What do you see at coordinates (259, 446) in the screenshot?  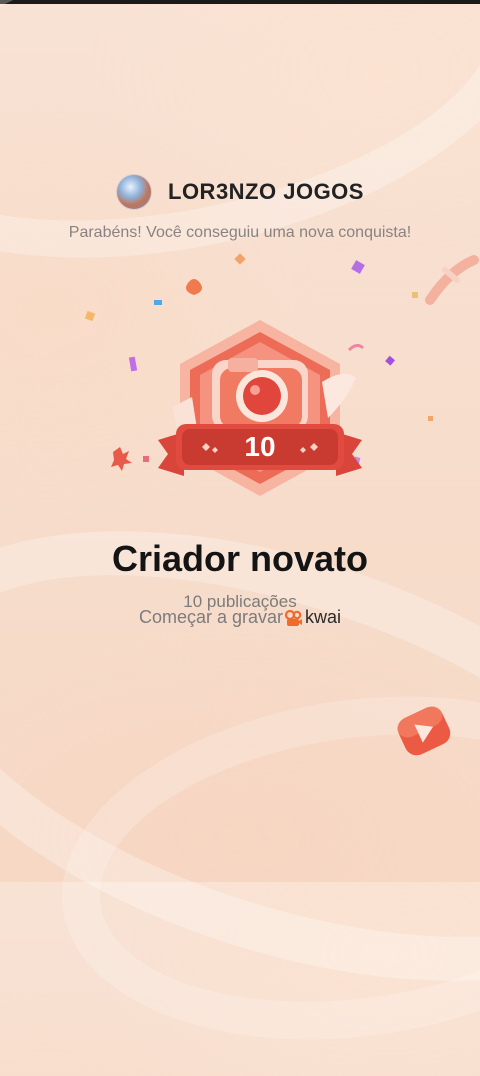 I see `badge-number: 10` at bounding box center [259, 446].